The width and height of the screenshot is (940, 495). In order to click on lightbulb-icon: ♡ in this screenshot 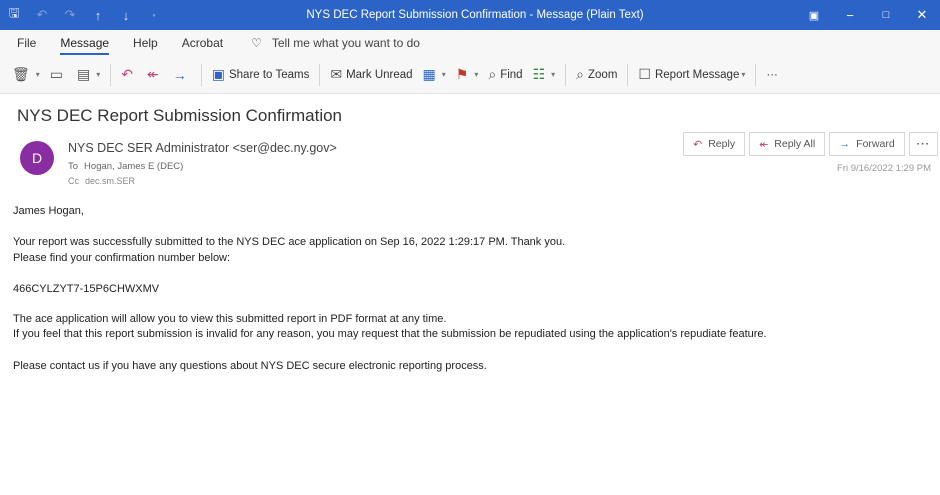, I will do `click(256, 43)`.